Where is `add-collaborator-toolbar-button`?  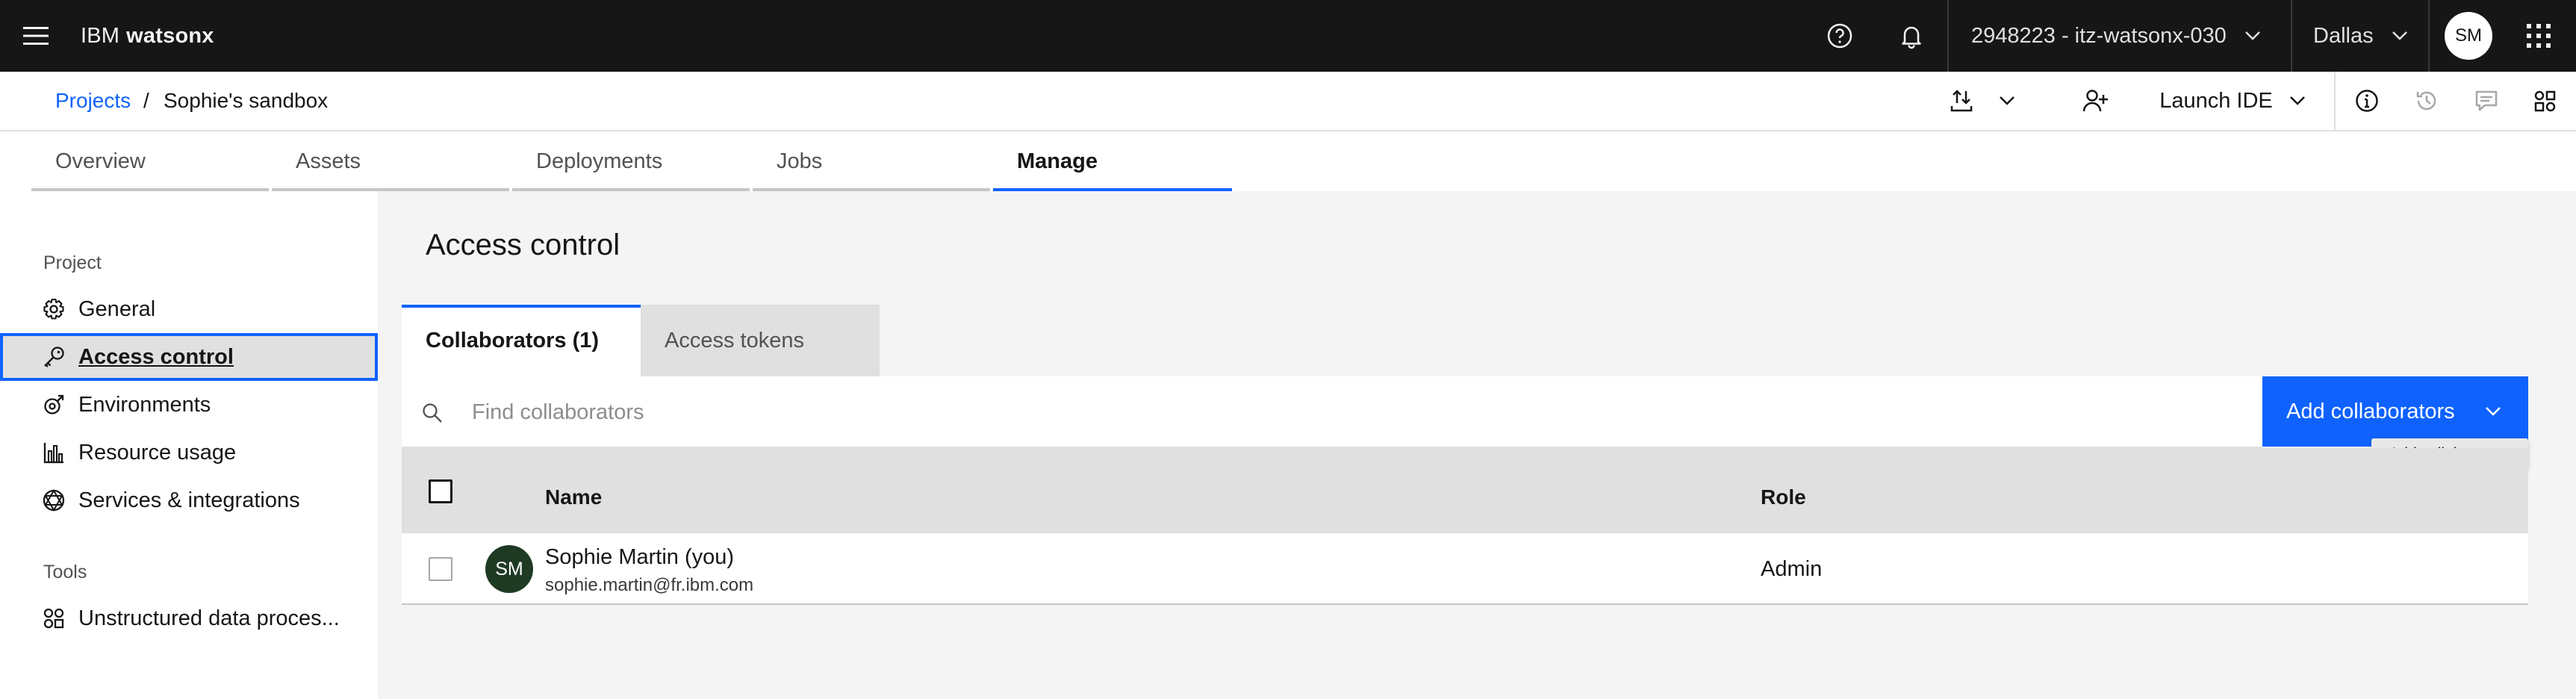
add-collaborator-toolbar-button is located at coordinates (2095, 101).